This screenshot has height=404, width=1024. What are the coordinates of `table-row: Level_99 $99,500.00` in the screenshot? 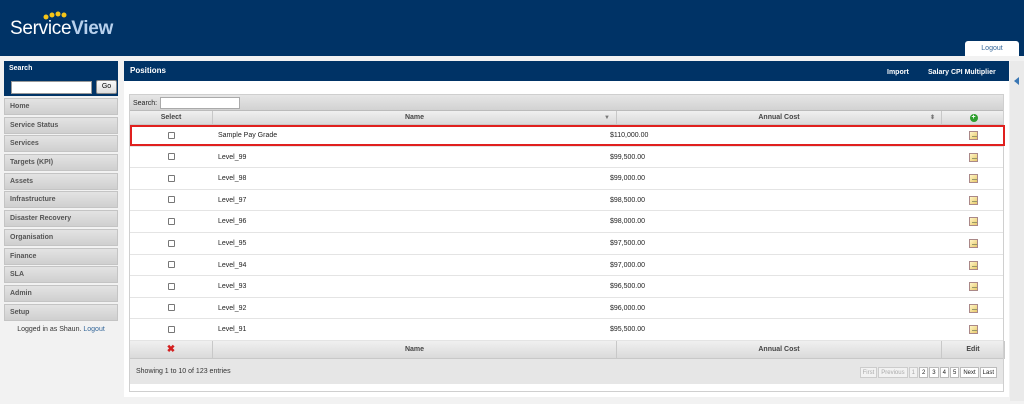 It's located at (566, 157).